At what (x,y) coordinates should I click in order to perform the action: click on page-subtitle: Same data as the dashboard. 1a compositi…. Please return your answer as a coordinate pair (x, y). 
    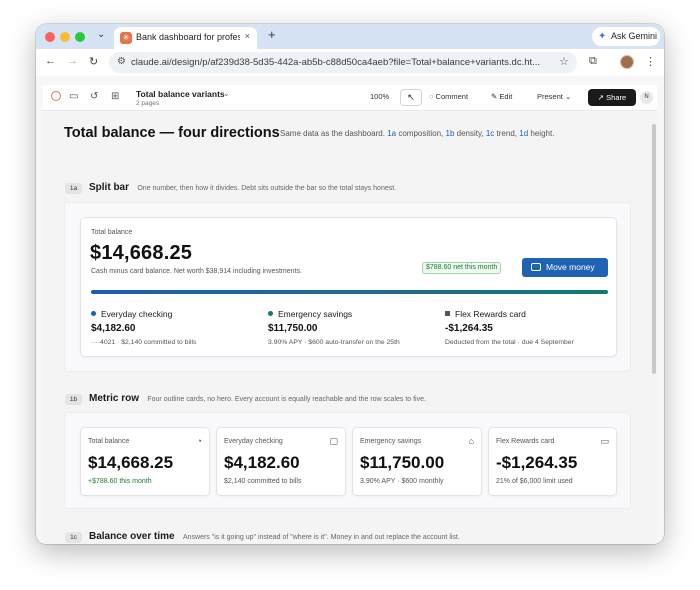
    Looking at the image, I should click on (417, 133).